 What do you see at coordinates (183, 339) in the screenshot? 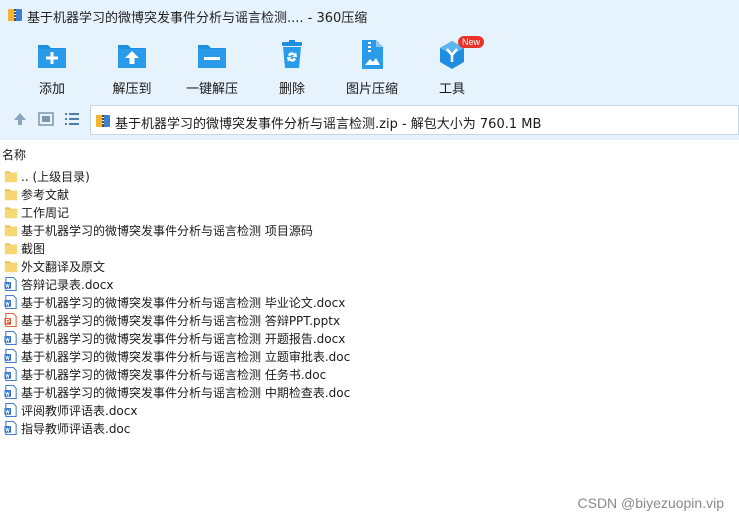
I see `list-item-label: 基于机器学习的微博突发事件分析与谣言检测 开题报告.docx` at bounding box center [183, 339].